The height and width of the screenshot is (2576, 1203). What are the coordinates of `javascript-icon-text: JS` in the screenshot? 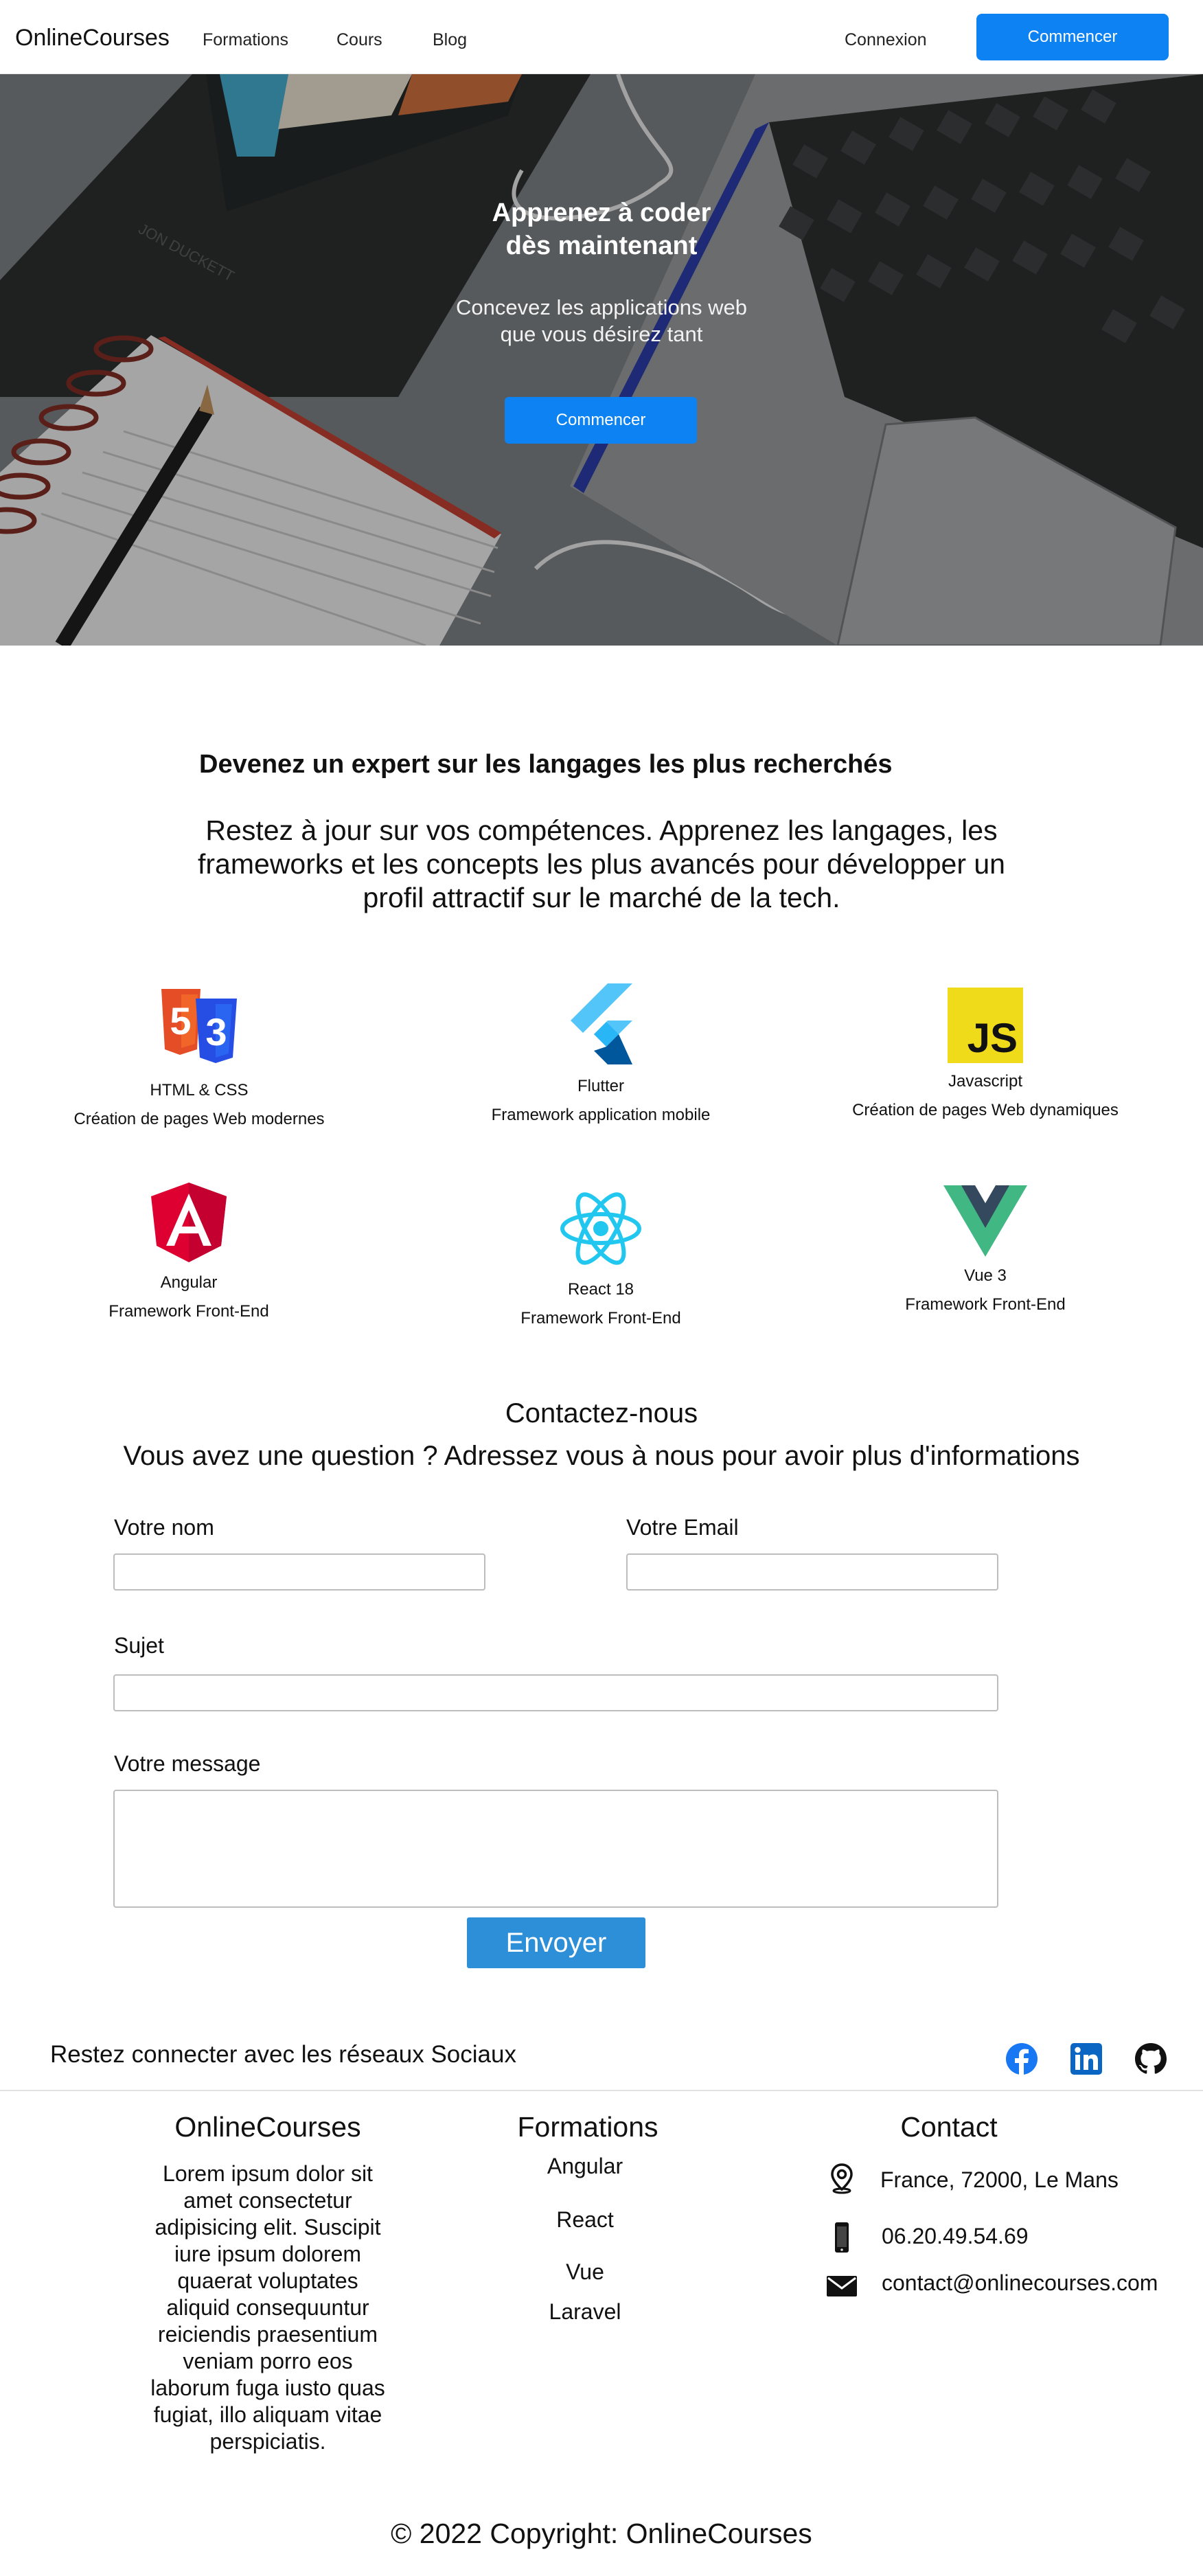 It's located at (993, 1038).